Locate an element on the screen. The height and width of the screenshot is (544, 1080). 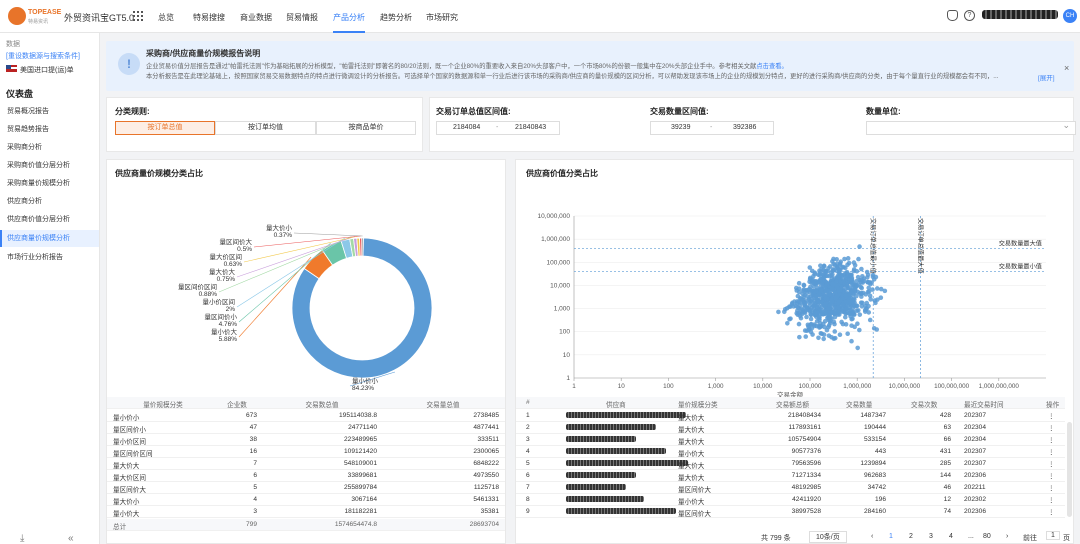
option-order-average: 按订单均值 is located at coordinates (265, 128).